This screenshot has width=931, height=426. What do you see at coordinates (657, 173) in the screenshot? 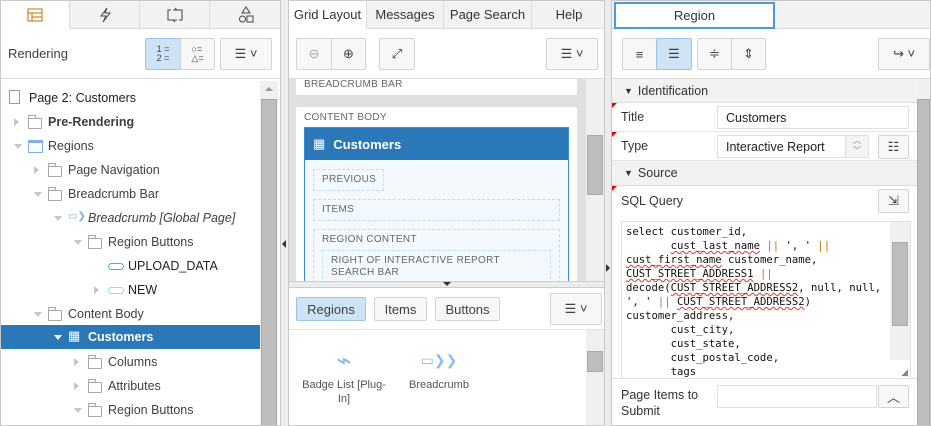
I see `section-title: Source` at bounding box center [657, 173].